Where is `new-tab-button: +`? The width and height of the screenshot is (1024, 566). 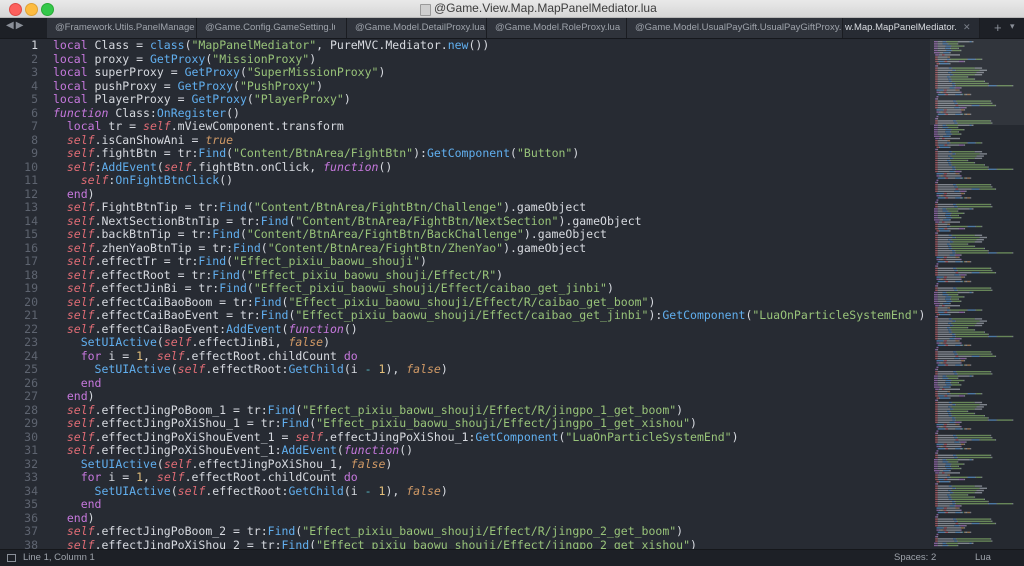
new-tab-button: + is located at coordinates (998, 27).